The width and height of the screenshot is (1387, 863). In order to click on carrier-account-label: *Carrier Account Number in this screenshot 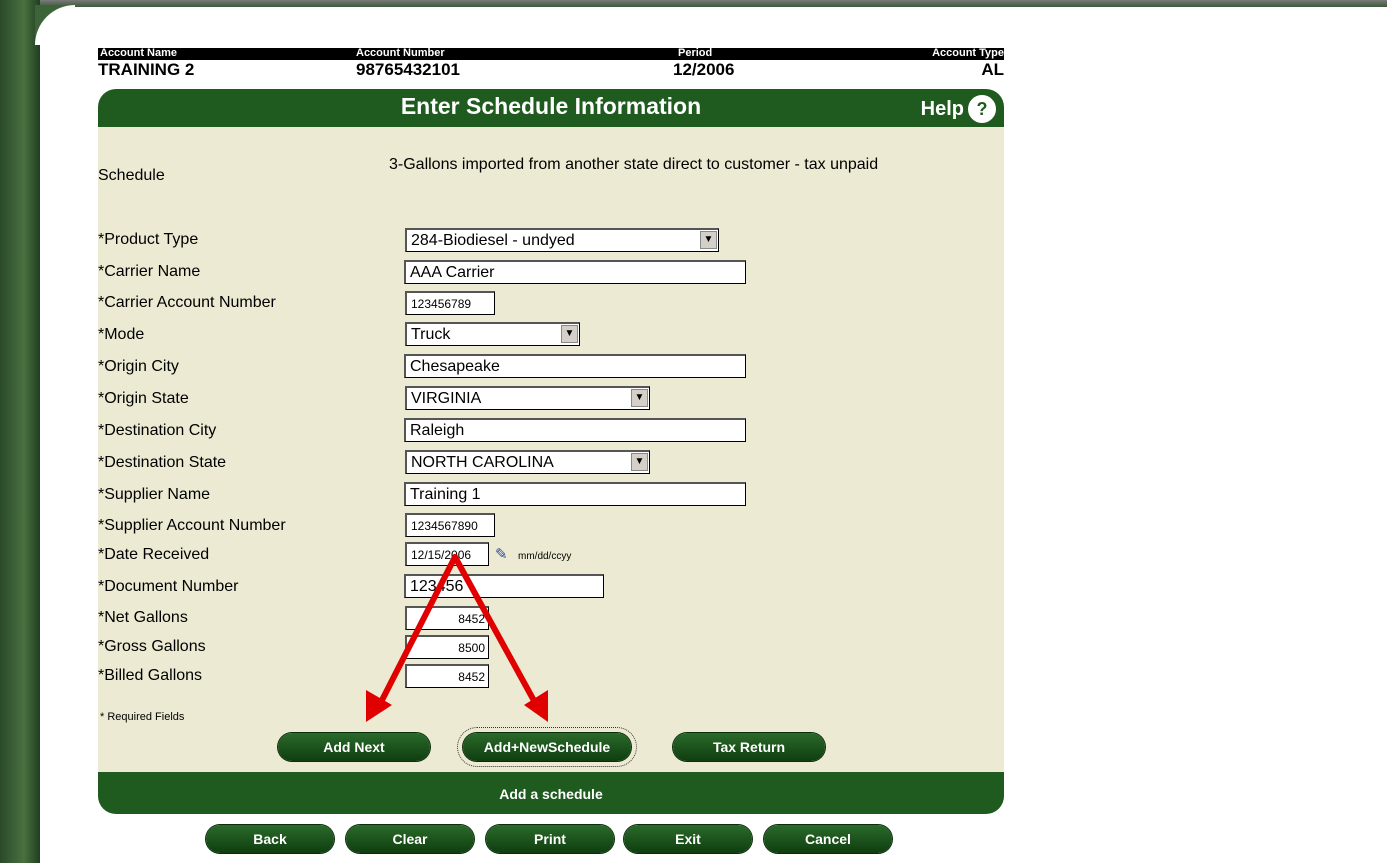, I will do `click(187, 302)`.